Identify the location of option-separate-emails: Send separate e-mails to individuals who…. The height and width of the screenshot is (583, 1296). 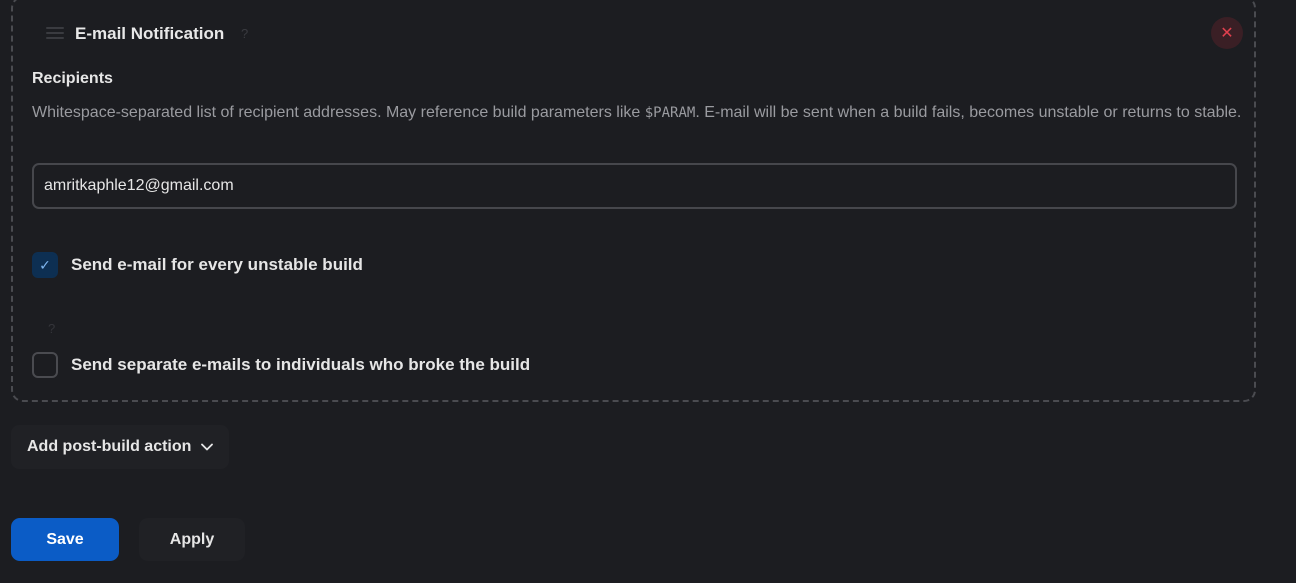
(281, 365).